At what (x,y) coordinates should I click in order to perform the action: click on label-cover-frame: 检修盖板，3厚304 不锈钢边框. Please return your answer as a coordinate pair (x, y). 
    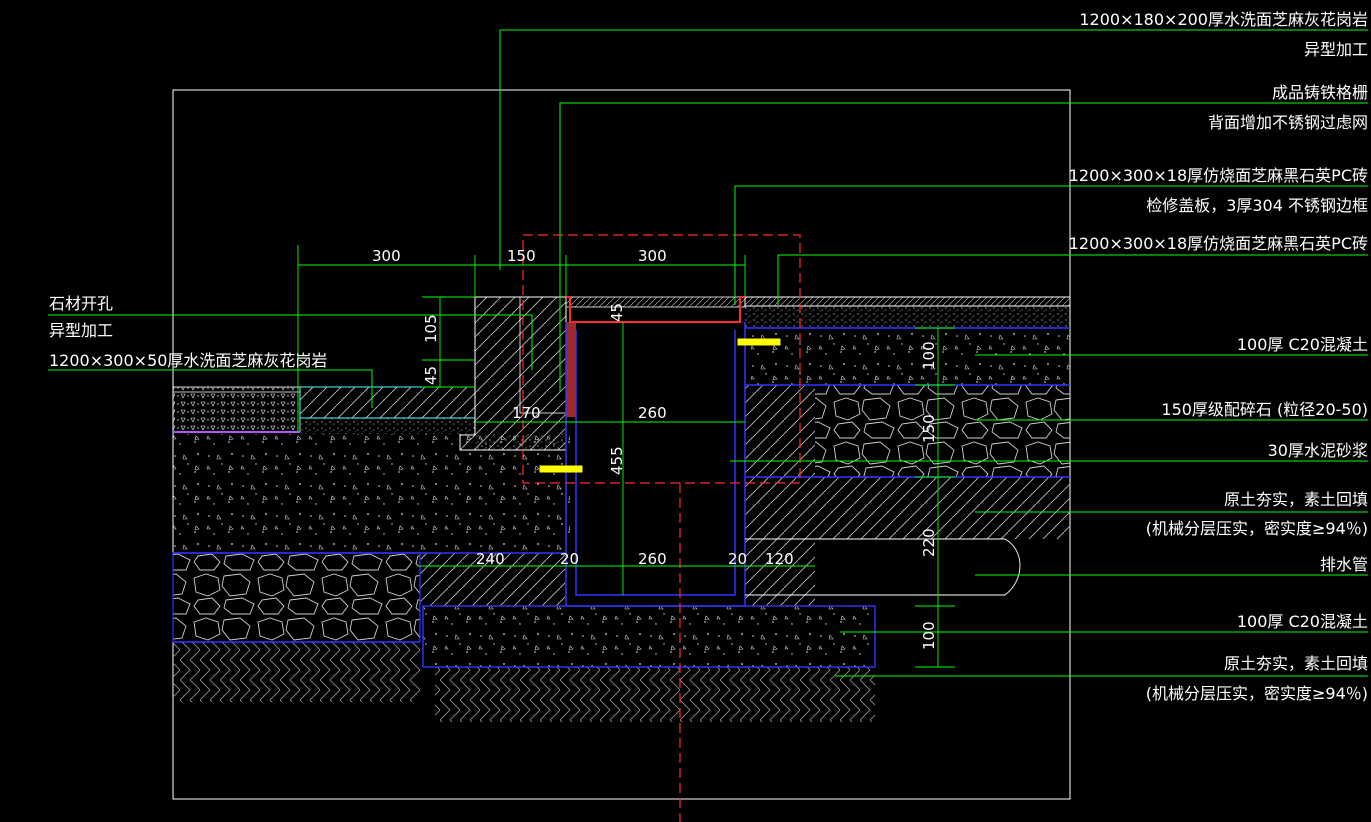
    Looking at the image, I should click on (1257, 205).